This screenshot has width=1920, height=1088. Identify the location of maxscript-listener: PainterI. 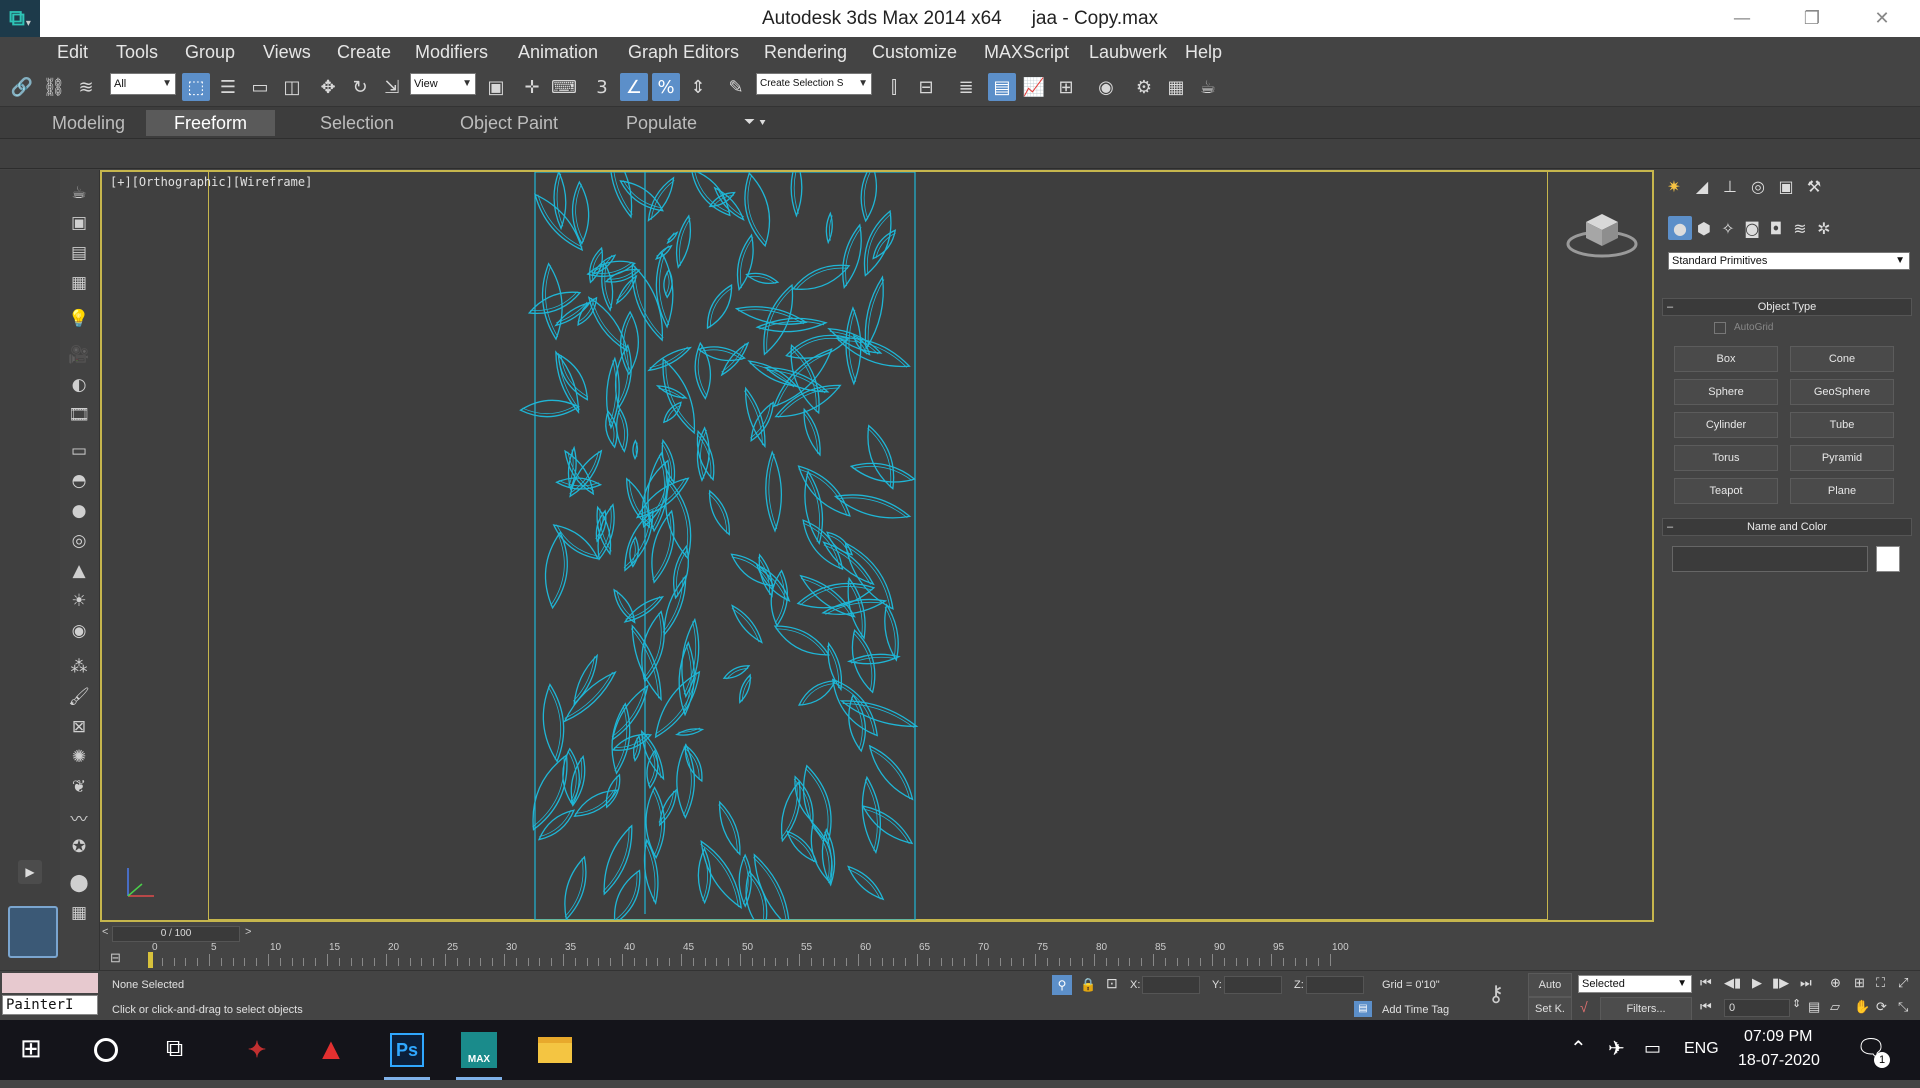
(50, 1005).